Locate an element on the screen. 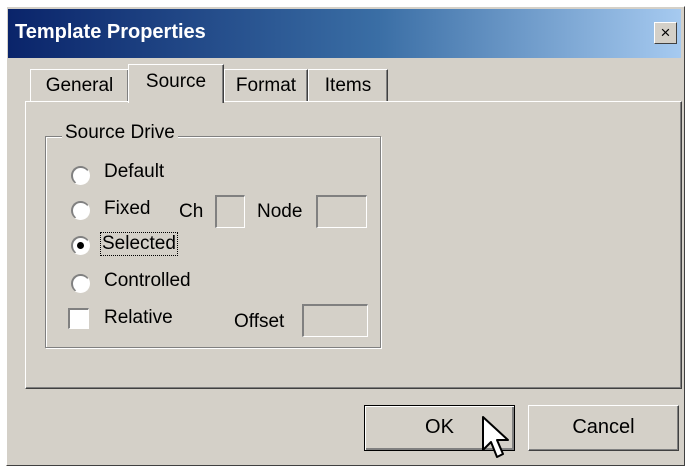 This screenshot has width=685, height=466. title-bar: Template Properties × is located at coordinates (344, 33).